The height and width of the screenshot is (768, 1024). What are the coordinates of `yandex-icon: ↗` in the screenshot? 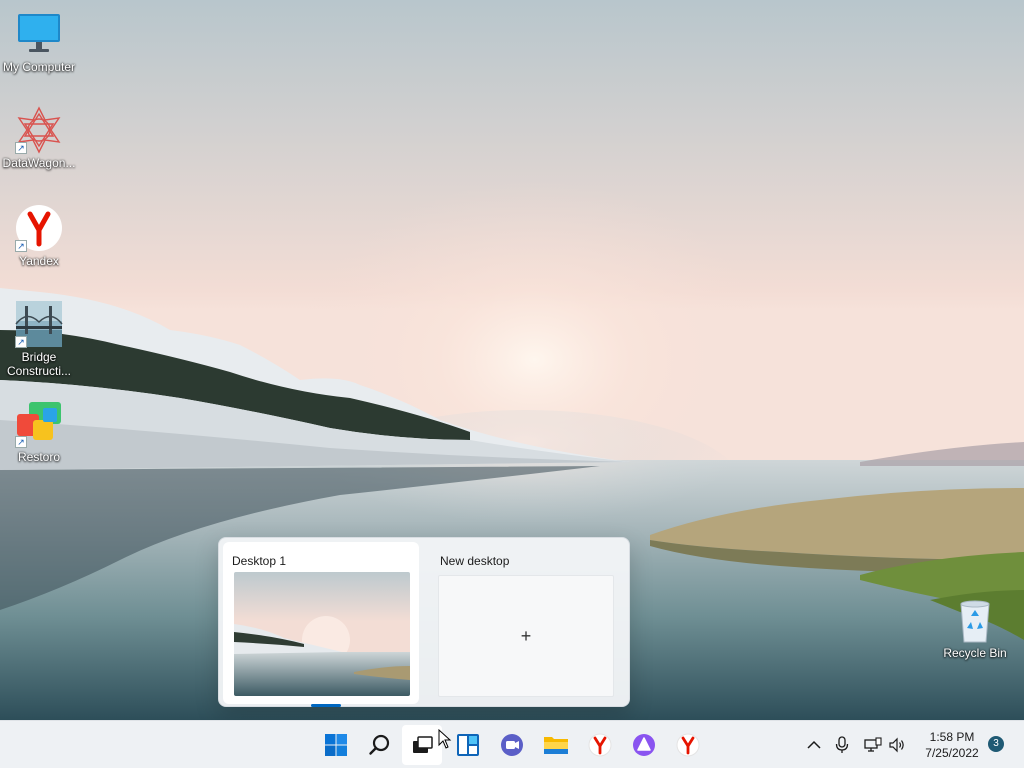 It's located at (39, 228).